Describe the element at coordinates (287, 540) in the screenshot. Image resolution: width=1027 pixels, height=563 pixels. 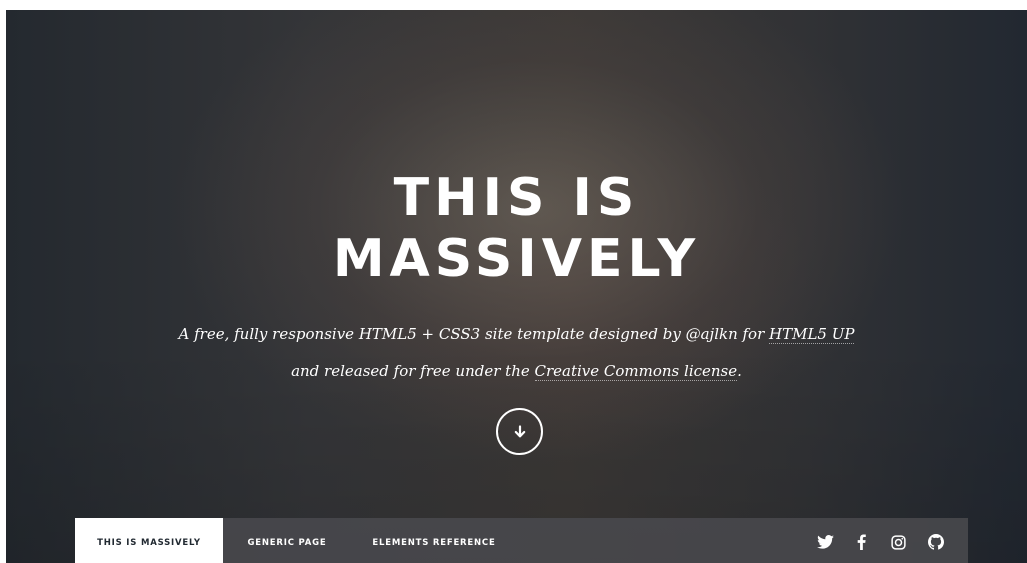
I see `nav-item-generic-page: GENERIC PAGE` at that location.